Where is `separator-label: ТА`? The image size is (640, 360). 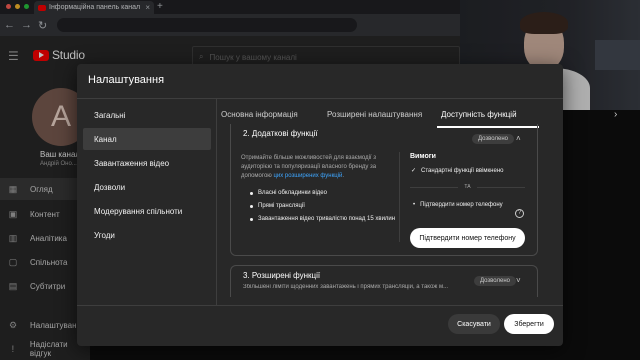
separator-label: ТА is located at coordinates (467, 187).